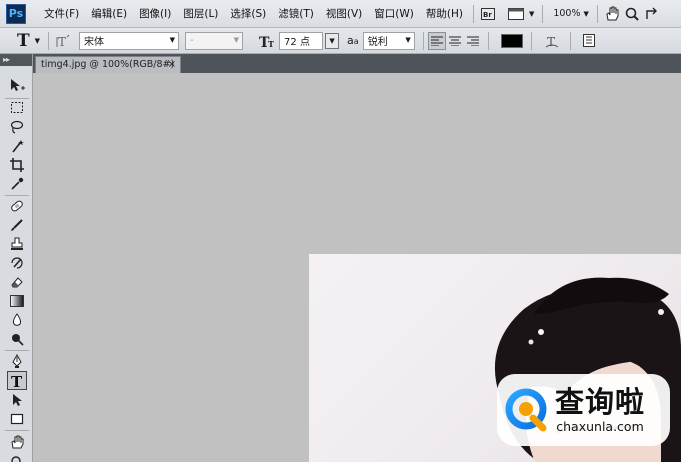  Describe the element at coordinates (17, 320) in the screenshot. I see `blur-tool-icon` at that location.